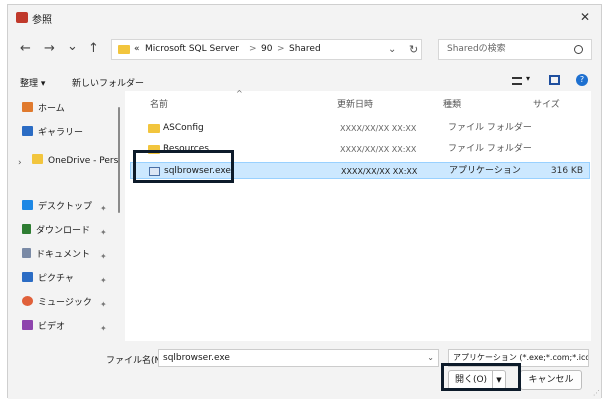 The width and height of the screenshot is (606, 403). I want to click on search-placeholder: Sharedの検索, so click(476, 49).